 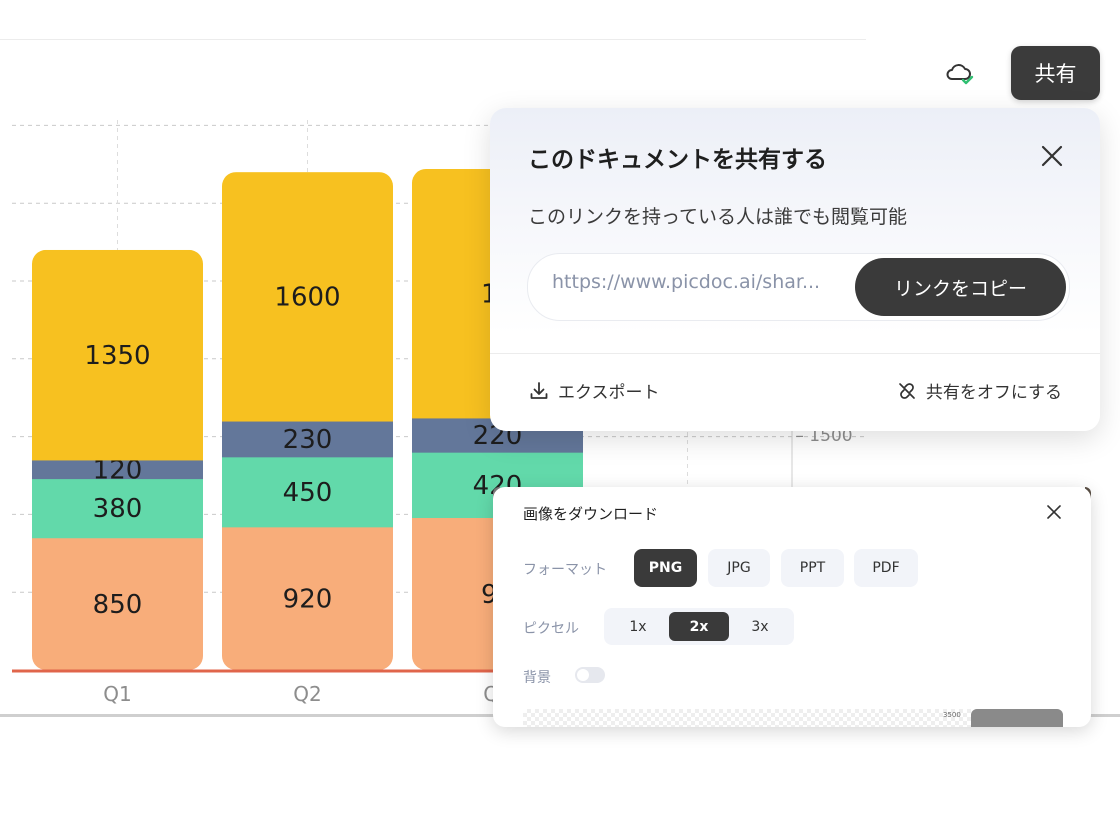 What do you see at coordinates (886, 568) in the screenshot?
I see `format-option-pdf: PDF` at bounding box center [886, 568].